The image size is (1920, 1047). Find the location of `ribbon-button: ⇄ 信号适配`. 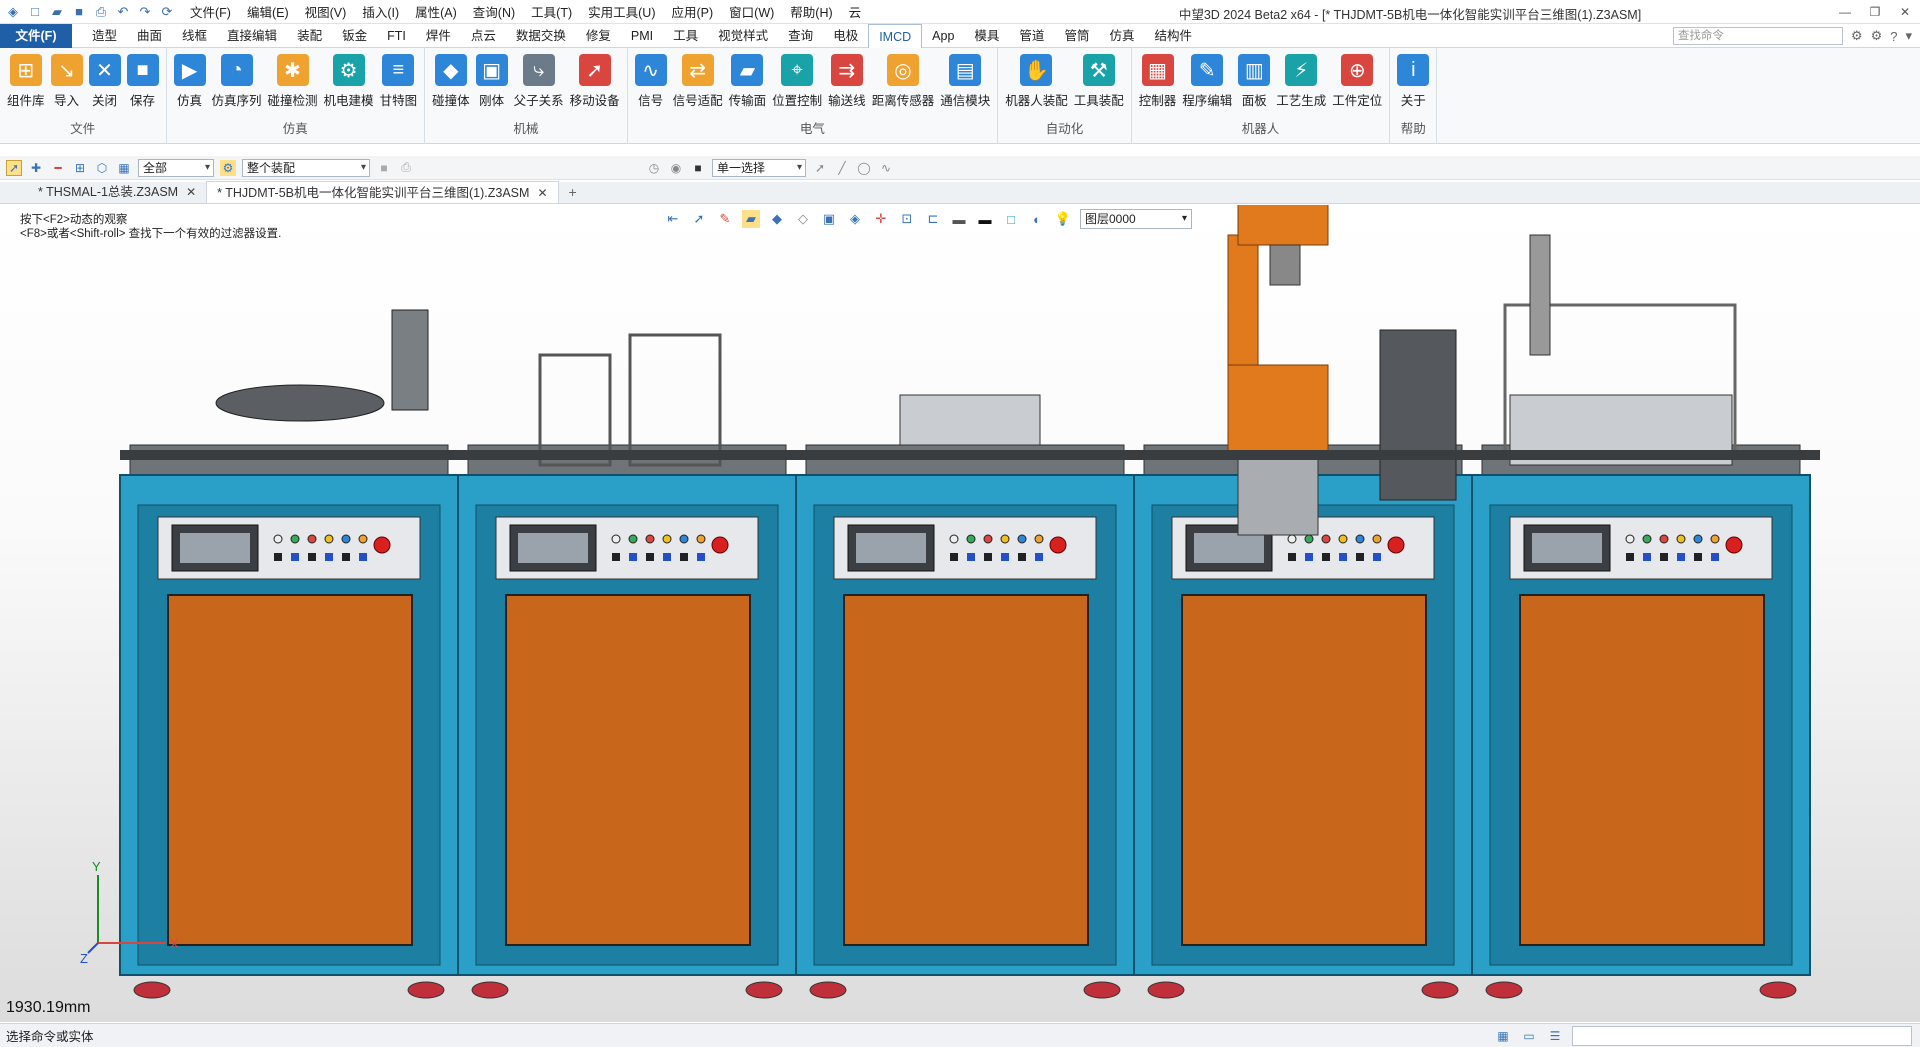

ribbon-button: ⇄ 信号适配 is located at coordinates (698, 86).